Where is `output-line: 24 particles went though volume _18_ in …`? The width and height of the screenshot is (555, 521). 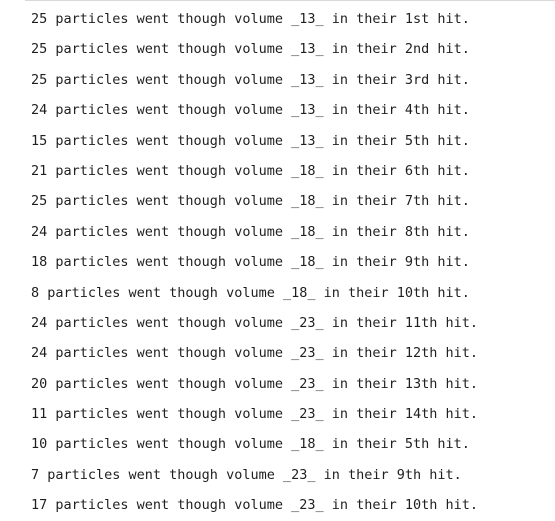
output-line: 24 particles went though volume _18_ in … is located at coordinates (250, 231).